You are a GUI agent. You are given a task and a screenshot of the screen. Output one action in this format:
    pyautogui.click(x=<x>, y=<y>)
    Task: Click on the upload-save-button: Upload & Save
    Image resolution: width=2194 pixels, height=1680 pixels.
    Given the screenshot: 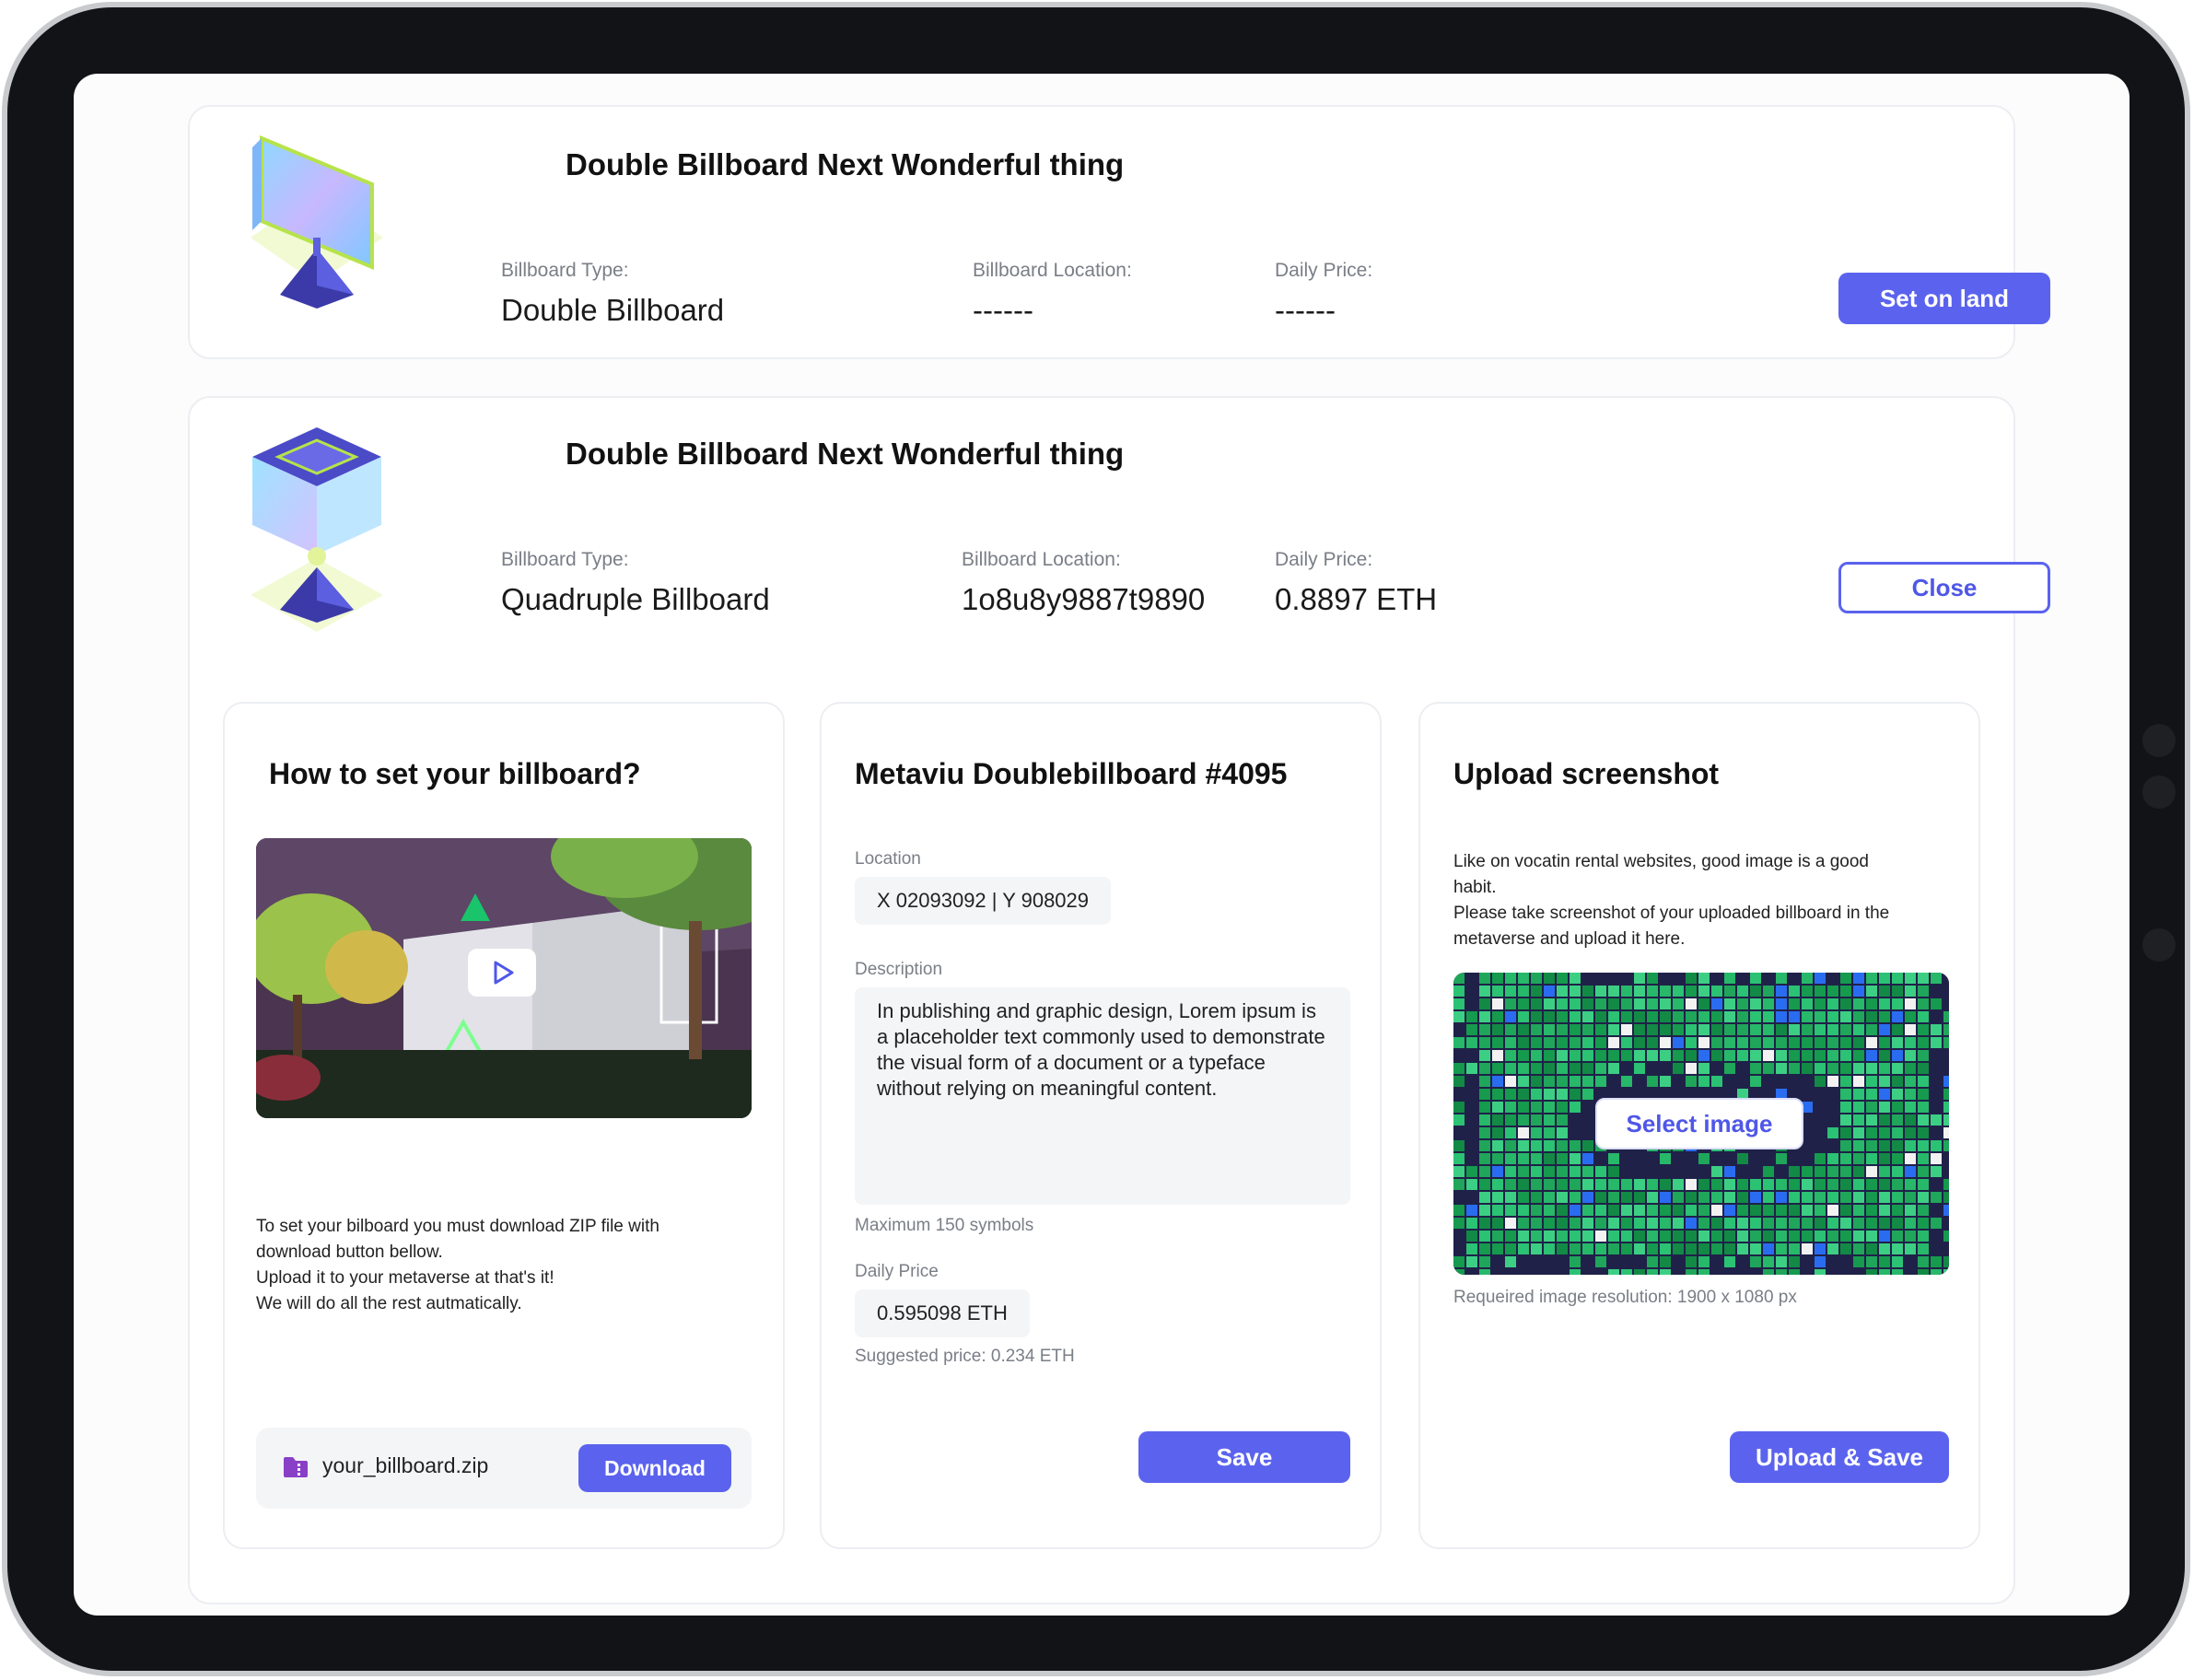 What is the action you would take?
    pyautogui.click(x=1840, y=1457)
    